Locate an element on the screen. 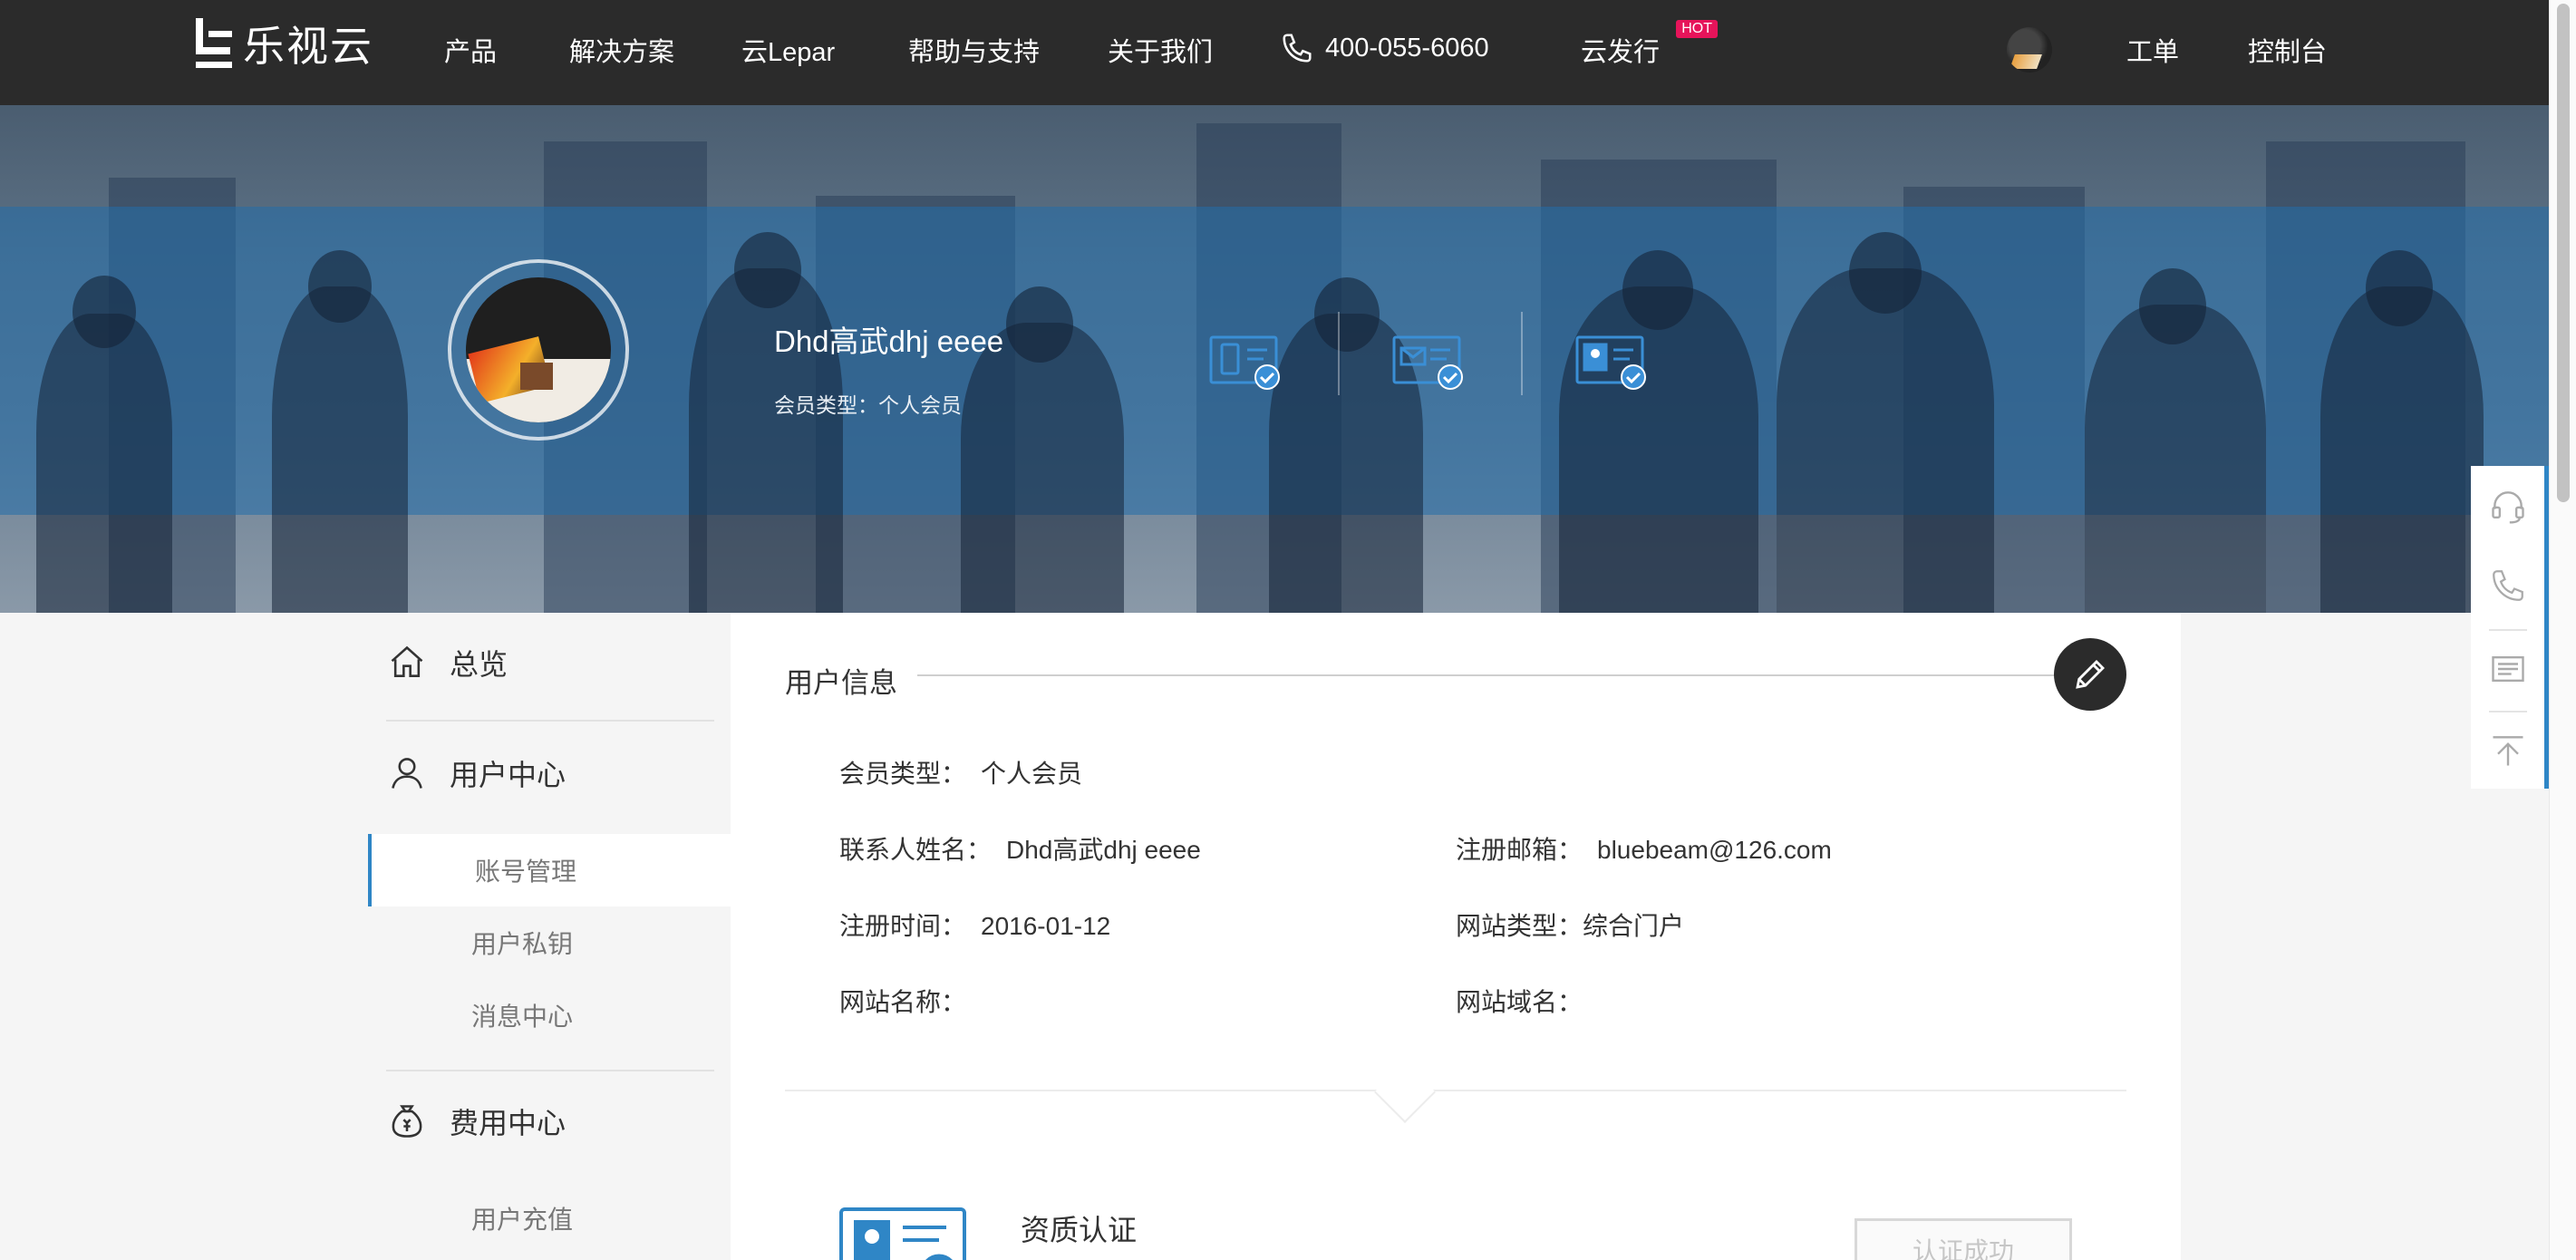  edit-button is located at coordinates (2090, 674).